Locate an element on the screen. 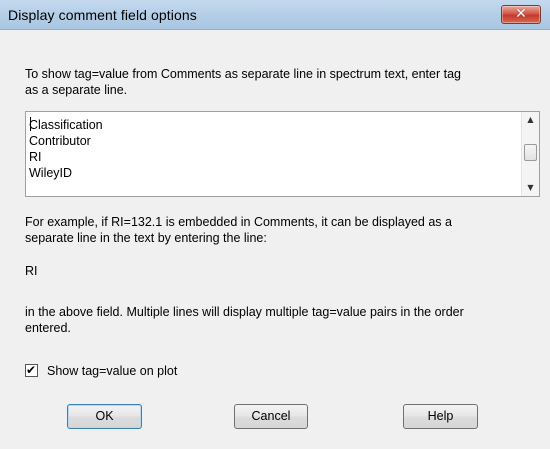 The height and width of the screenshot is (449, 550). show-on-plot-label: Show tag=value on plot is located at coordinates (112, 371).